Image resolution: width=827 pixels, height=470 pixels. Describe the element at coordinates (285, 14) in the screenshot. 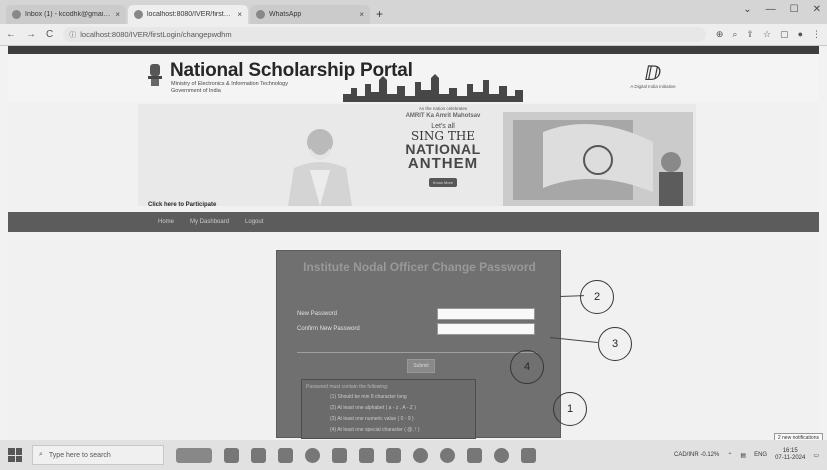

I see `tab-title: WhatsApp` at that location.